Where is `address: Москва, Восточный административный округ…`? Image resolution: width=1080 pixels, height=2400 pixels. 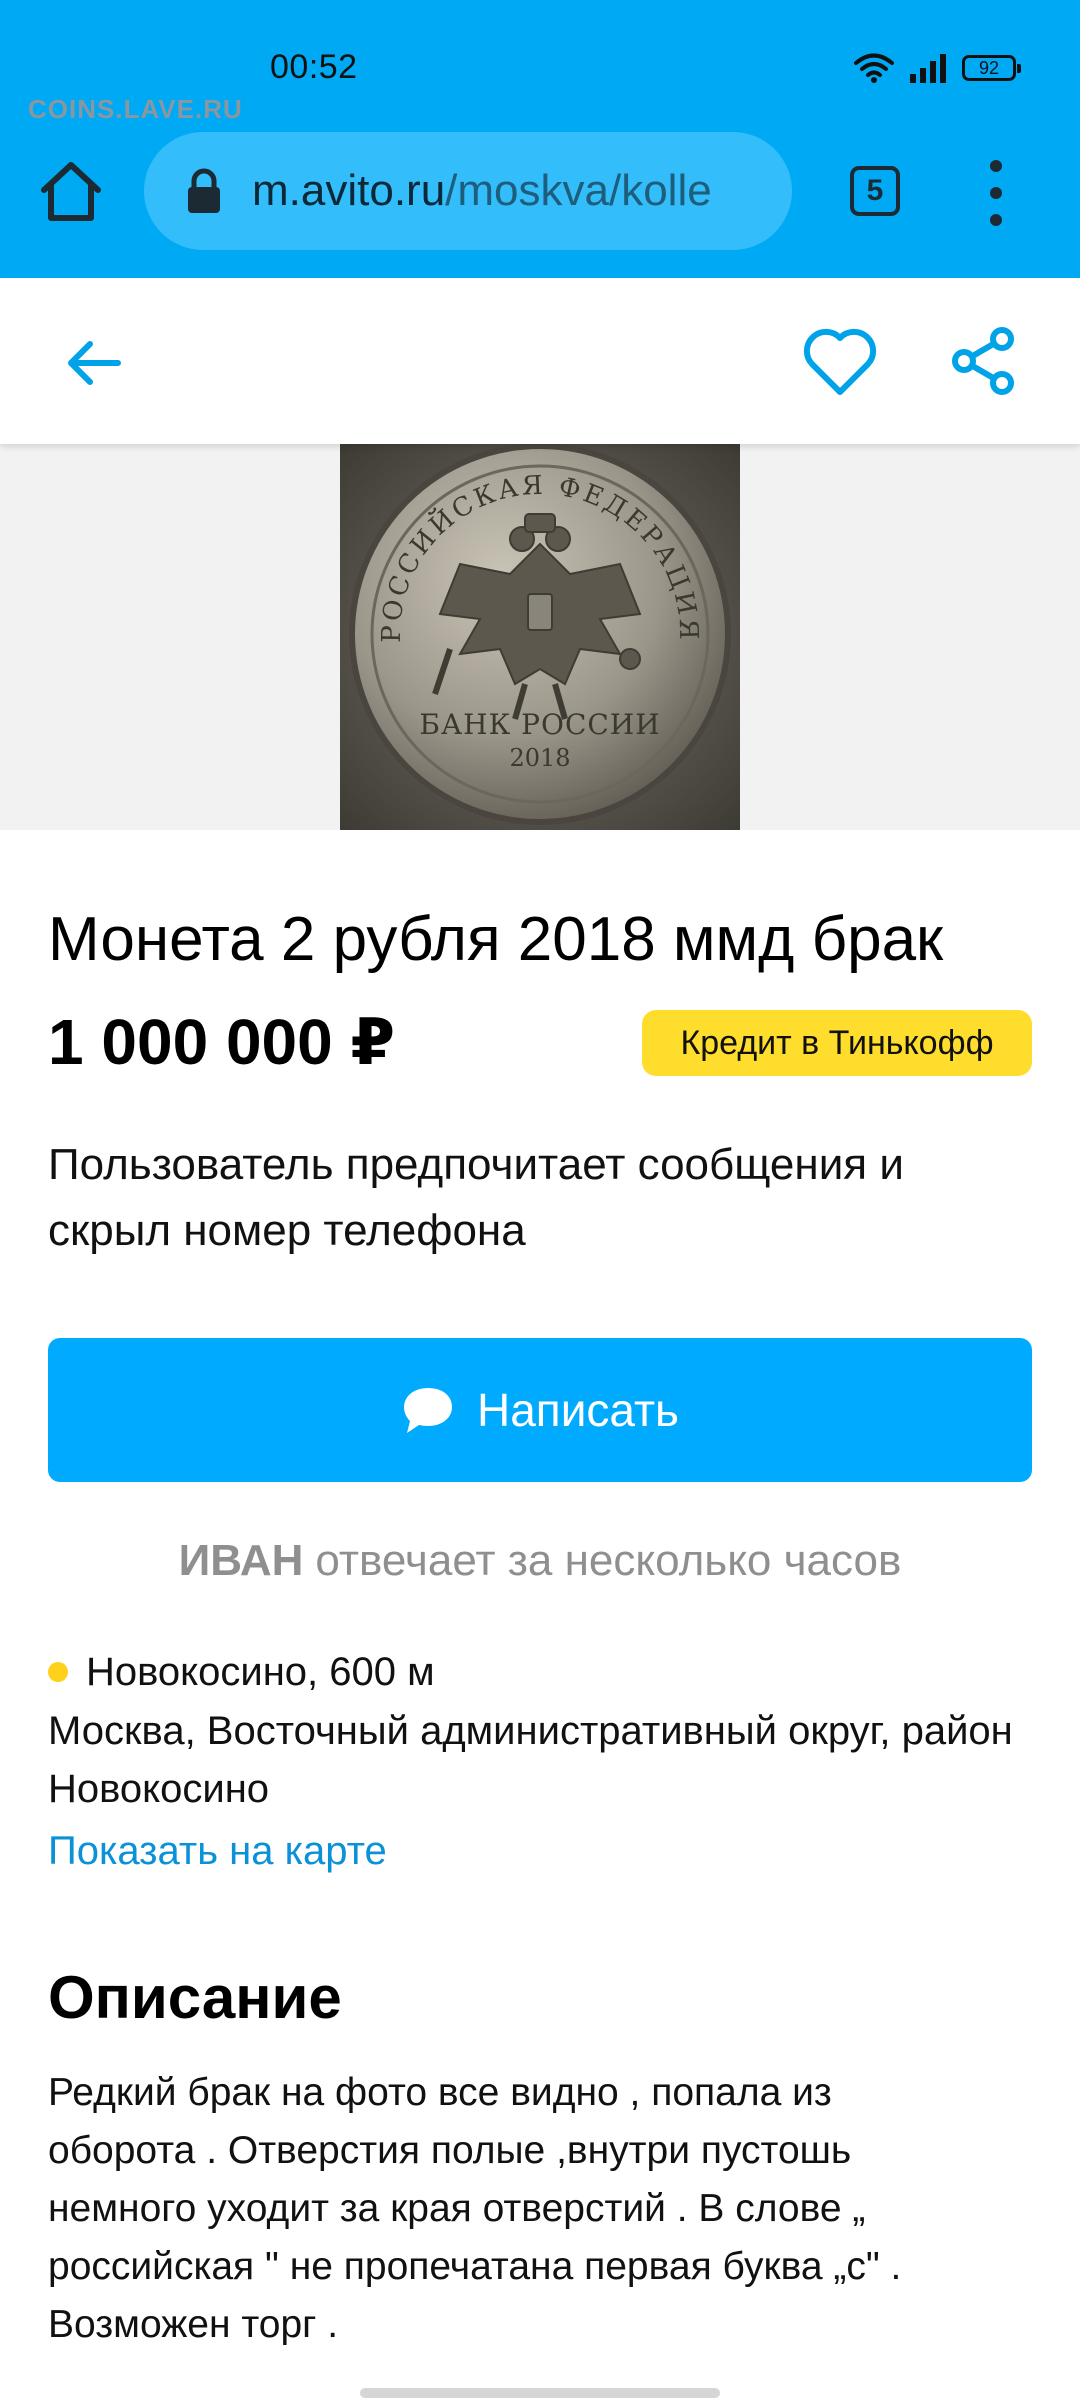 address: Москва, Восточный административный округ… is located at coordinates (530, 1760).